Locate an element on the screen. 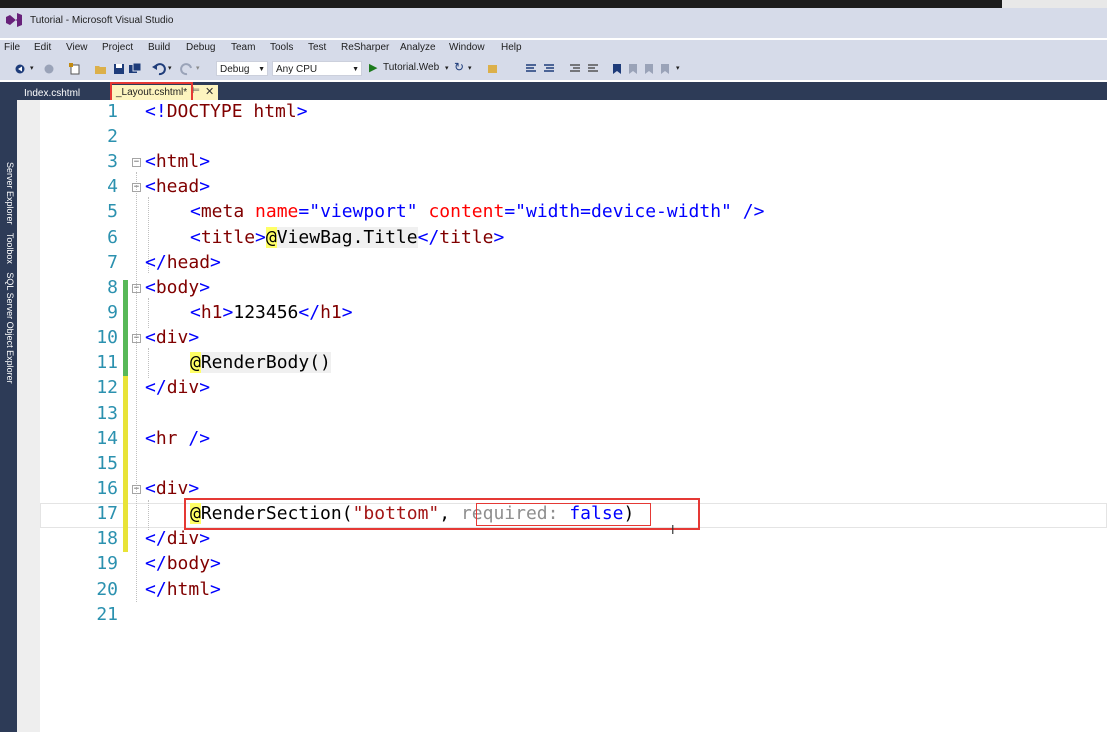  token: body is located at coordinates (177, 287).